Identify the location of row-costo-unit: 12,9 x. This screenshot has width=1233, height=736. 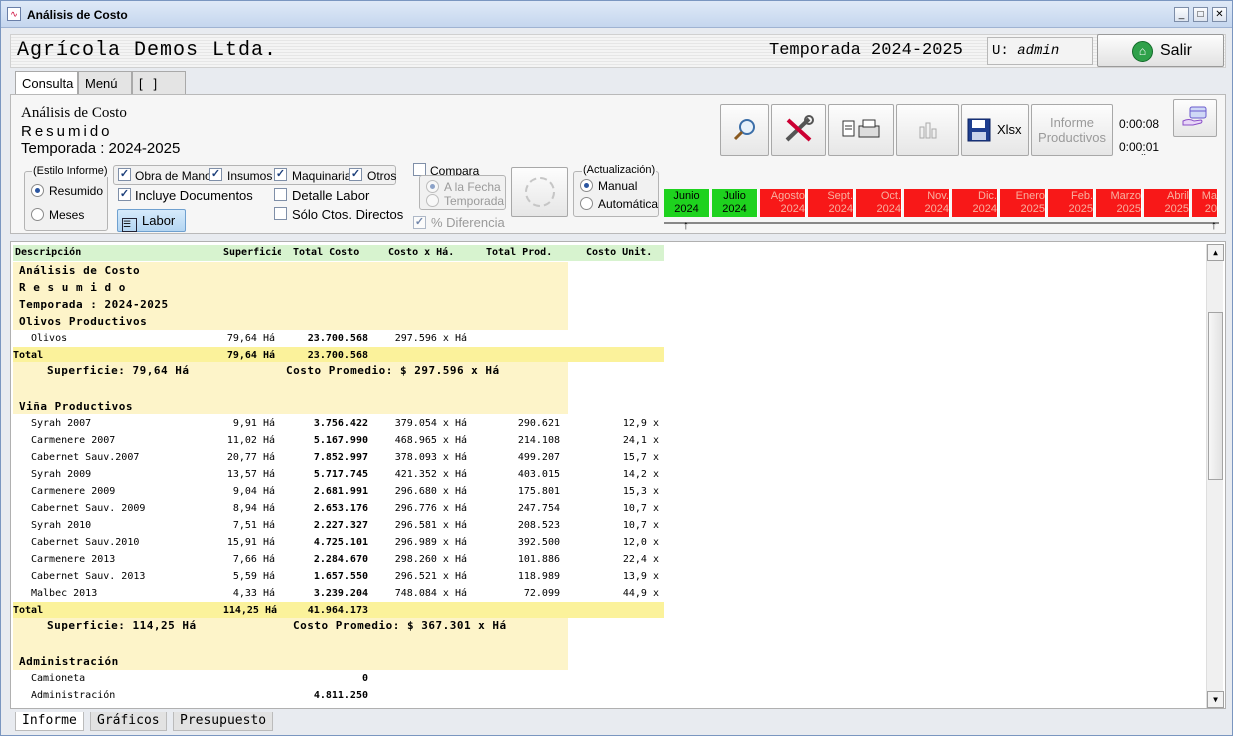
(640, 423).